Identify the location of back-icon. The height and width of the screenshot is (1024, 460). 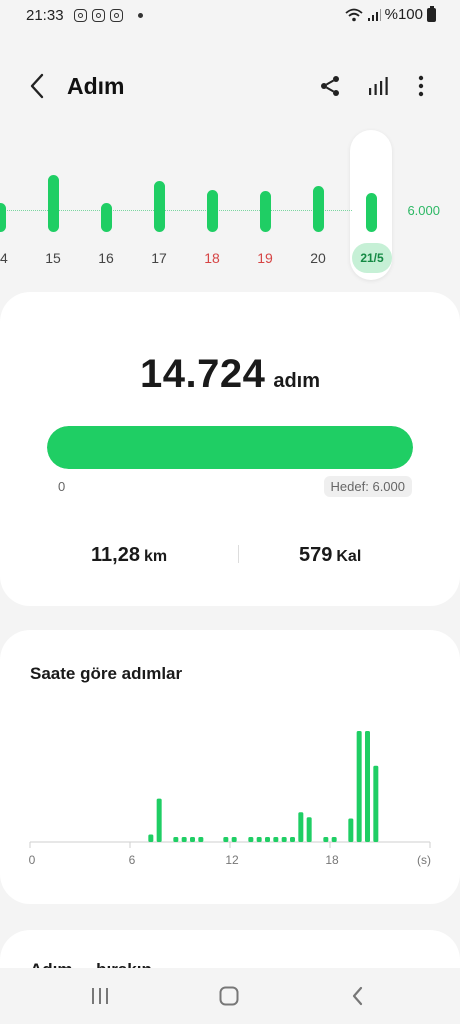
(357, 996).